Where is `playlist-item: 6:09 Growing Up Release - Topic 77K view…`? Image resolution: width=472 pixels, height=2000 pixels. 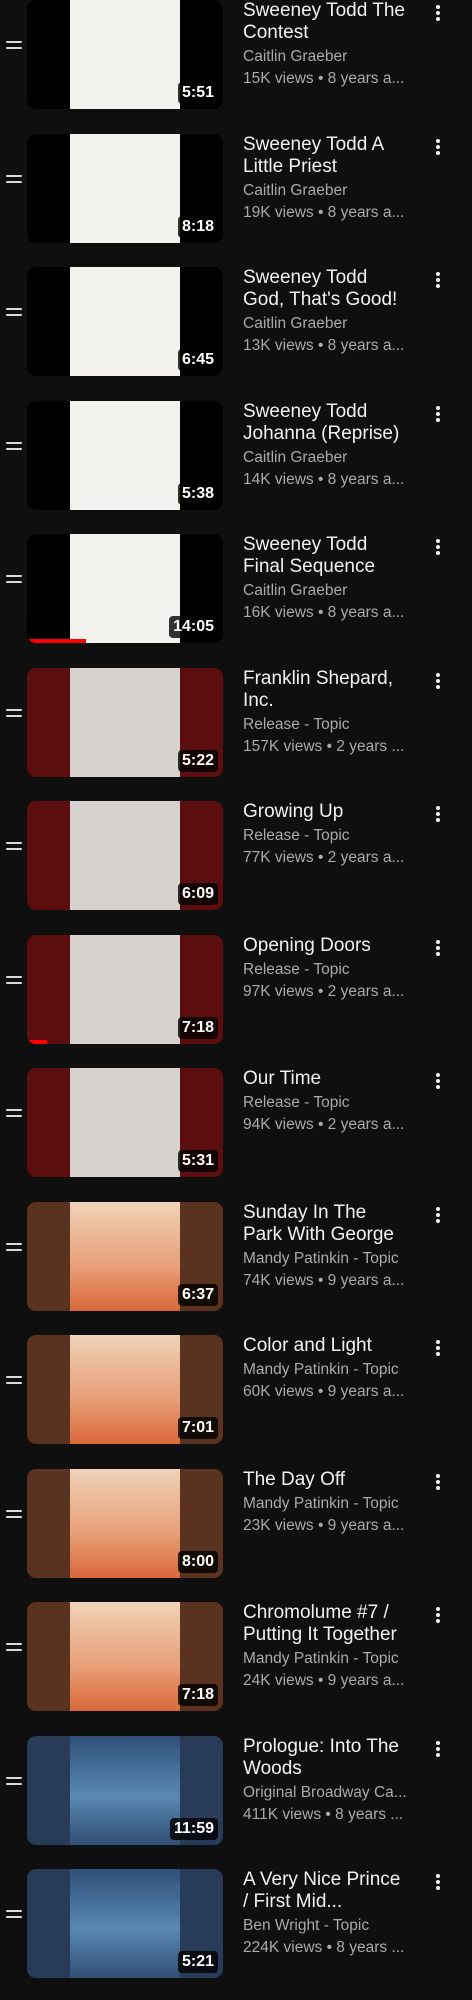 playlist-item: 6:09 Growing Up Release - Topic 77K view… is located at coordinates (236, 857).